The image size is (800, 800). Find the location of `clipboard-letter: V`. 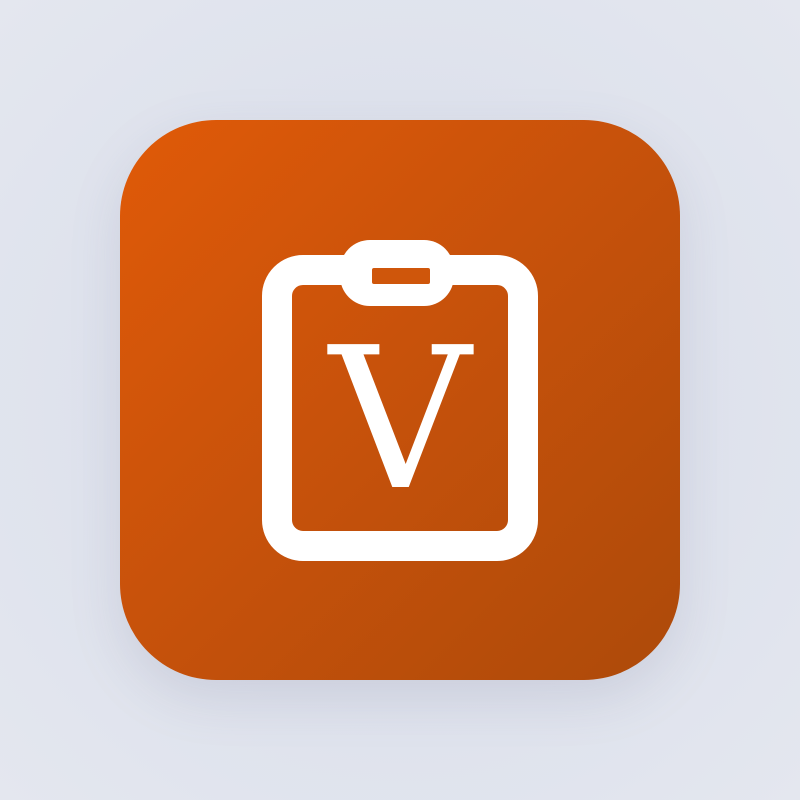

clipboard-letter: V is located at coordinates (400, 420).